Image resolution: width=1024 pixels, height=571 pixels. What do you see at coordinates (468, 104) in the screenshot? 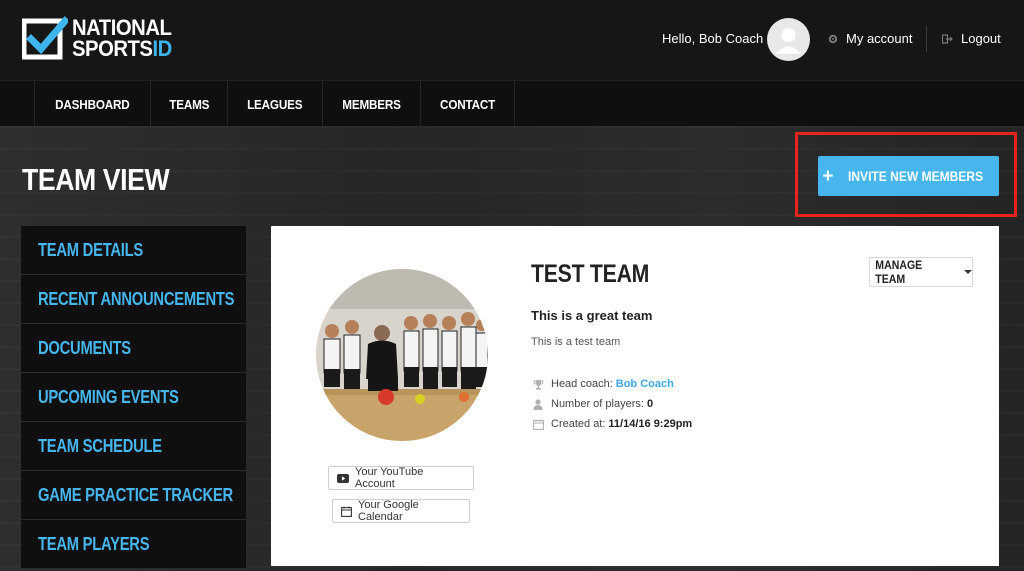
I see `nav-item-contact: CONTACT` at bounding box center [468, 104].